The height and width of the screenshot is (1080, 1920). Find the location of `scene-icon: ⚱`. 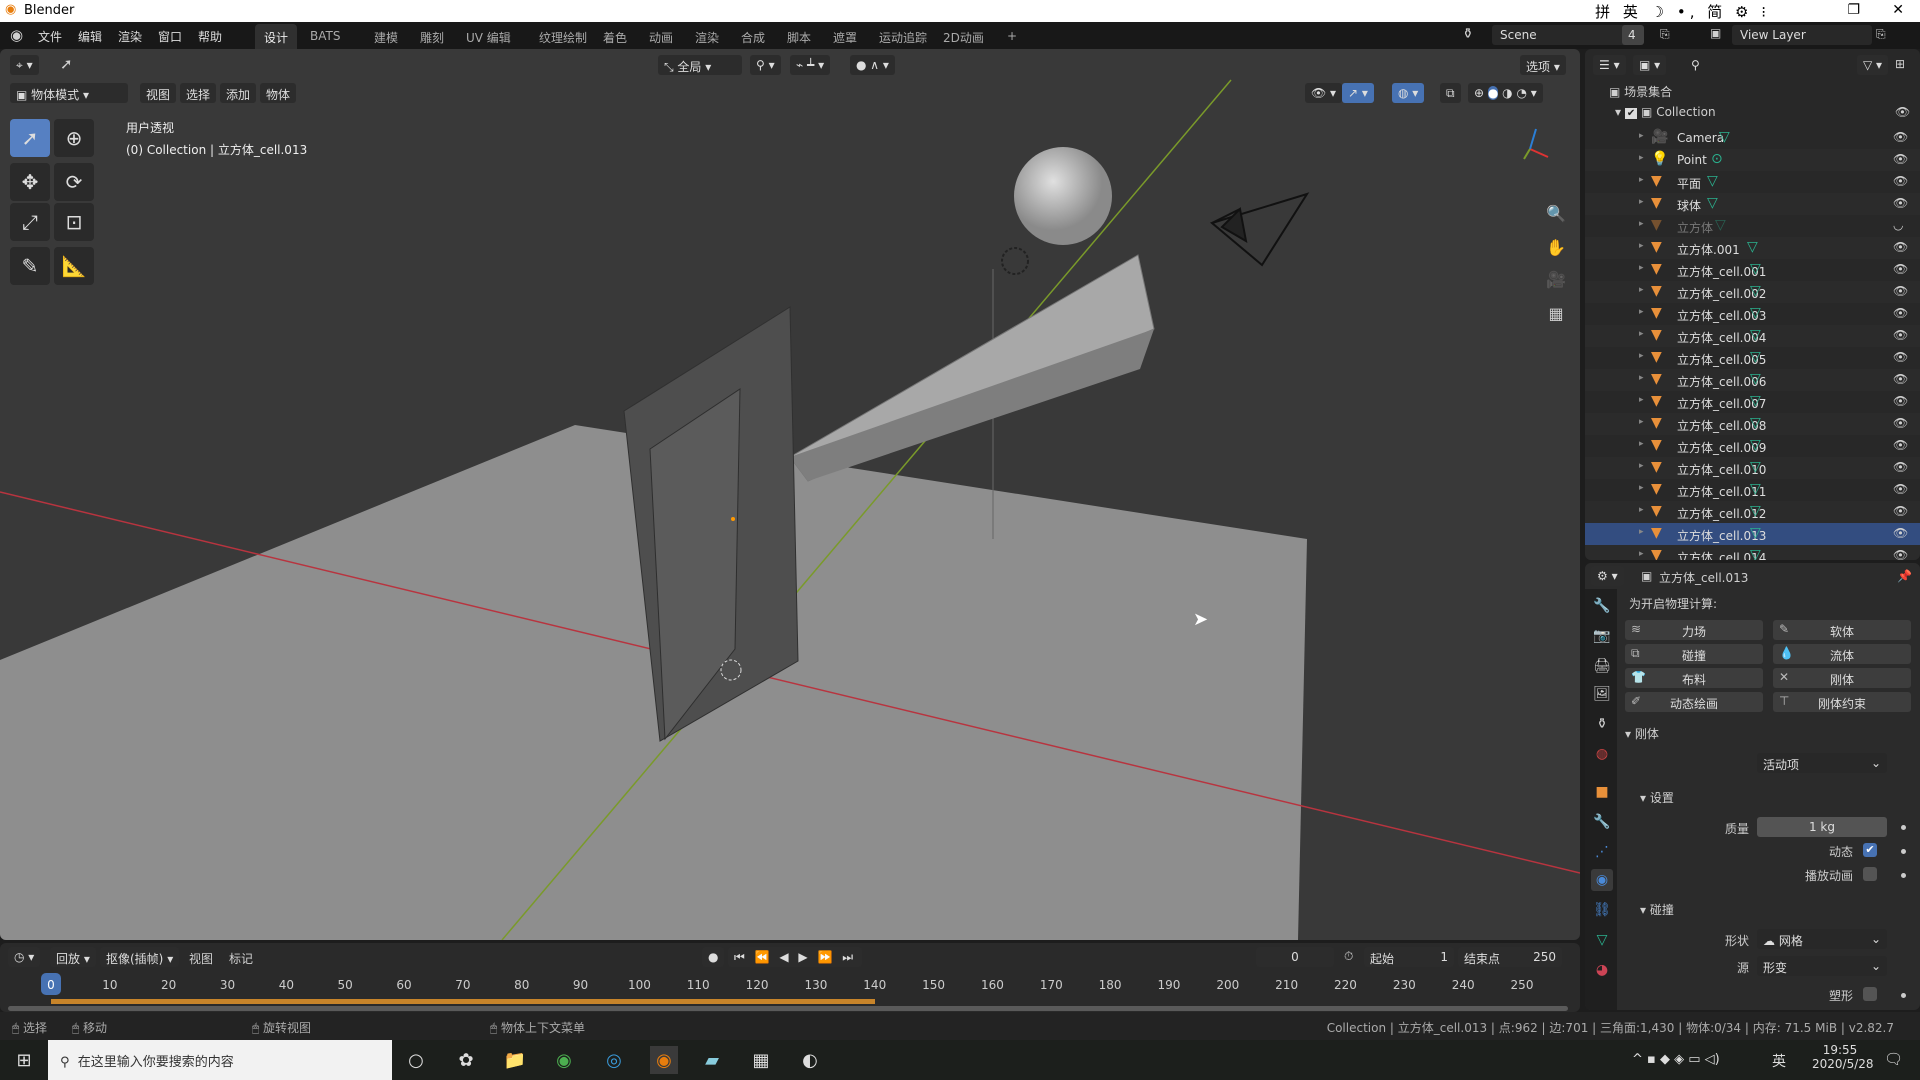

scene-icon: ⚱ is located at coordinates (1468, 34).